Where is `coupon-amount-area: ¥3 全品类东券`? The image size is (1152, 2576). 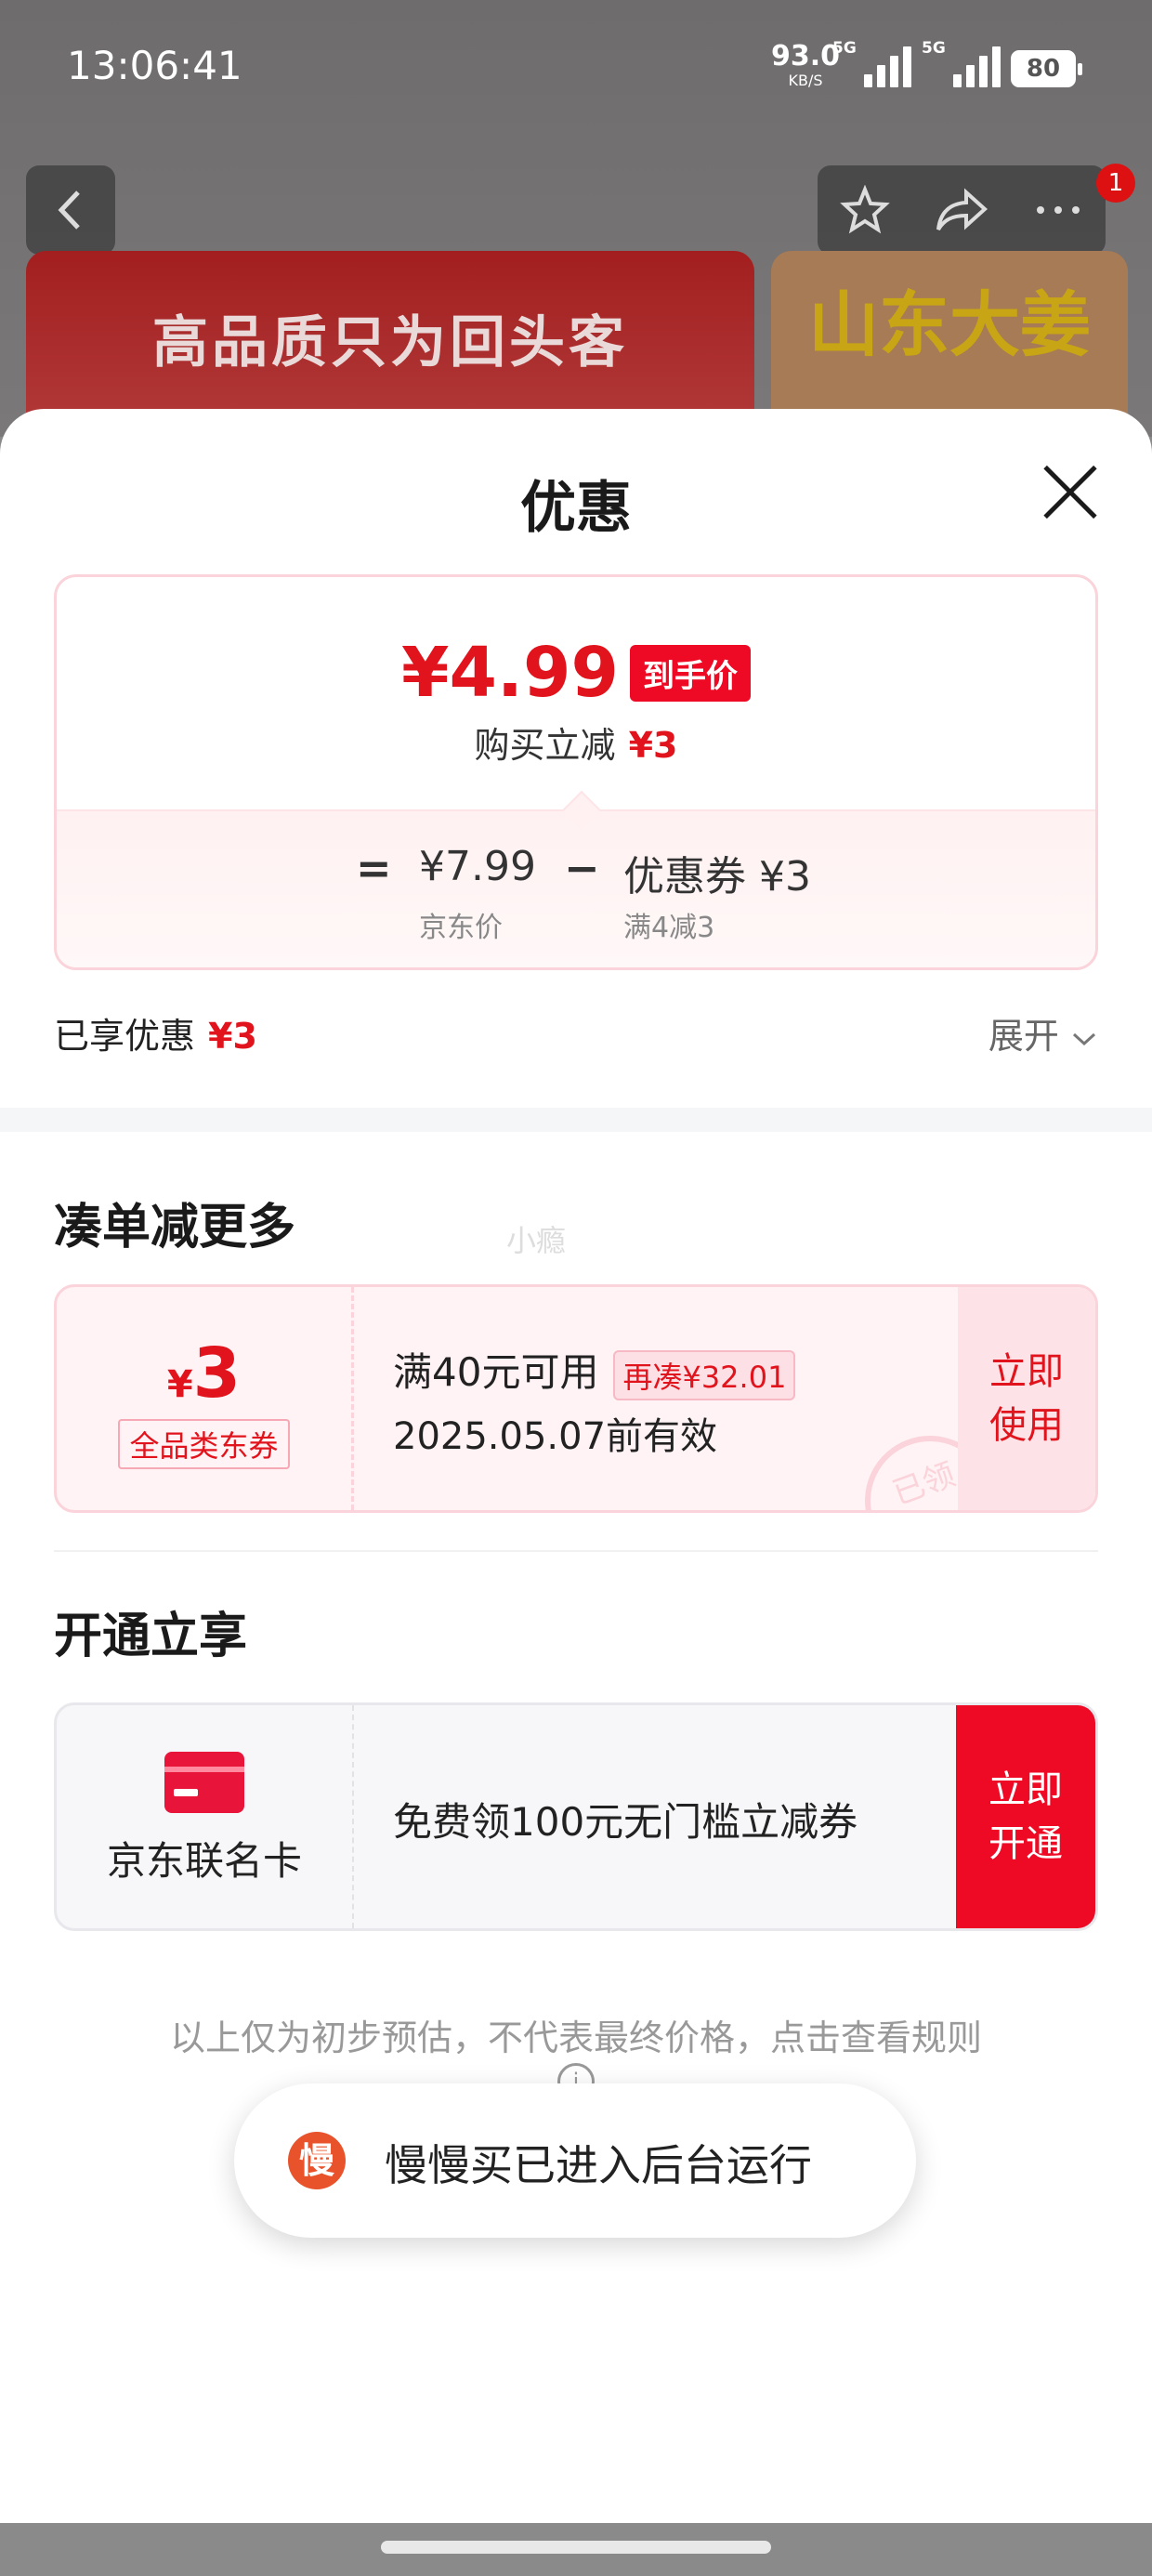
coupon-amount-area: ¥3 全品类东券 is located at coordinates (205, 1398).